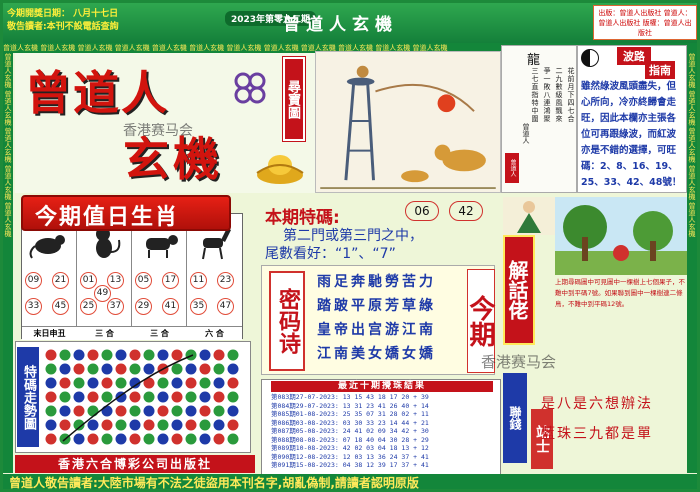 The image size is (700, 492). Describe the element at coordinates (515, 418) in the screenshot. I see `gems-label: 聯錢` at that location.